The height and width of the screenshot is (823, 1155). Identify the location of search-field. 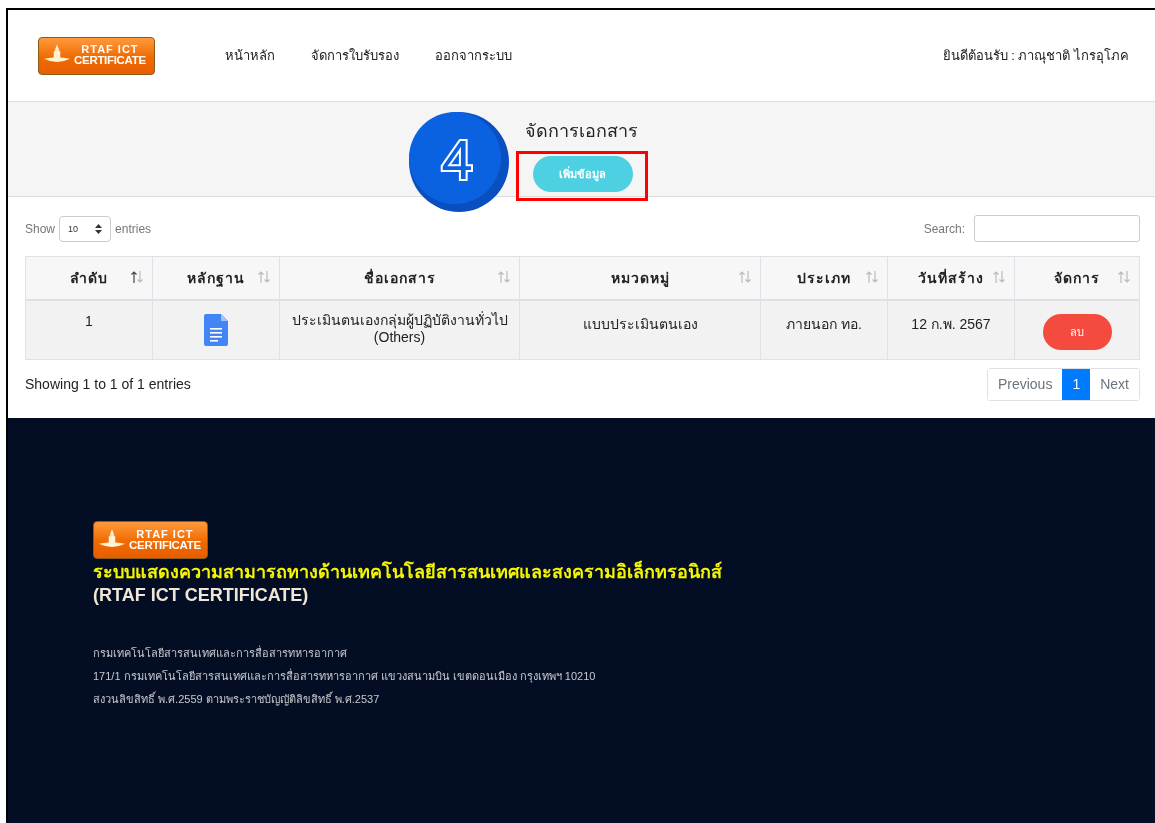
(1057, 228).